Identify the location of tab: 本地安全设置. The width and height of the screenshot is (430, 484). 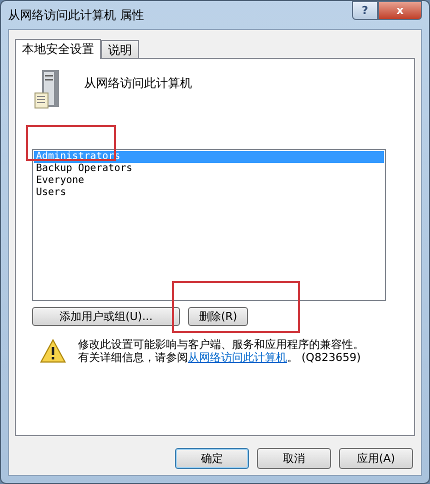
(58, 49).